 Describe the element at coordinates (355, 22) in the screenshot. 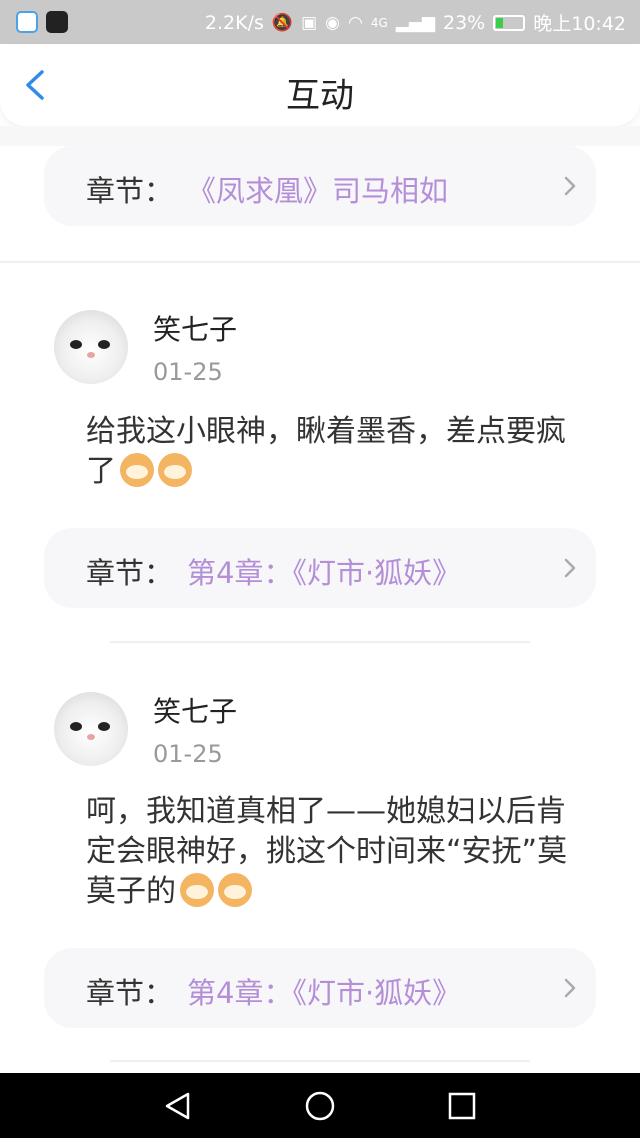

I see `wifi-icon: ◠` at that location.